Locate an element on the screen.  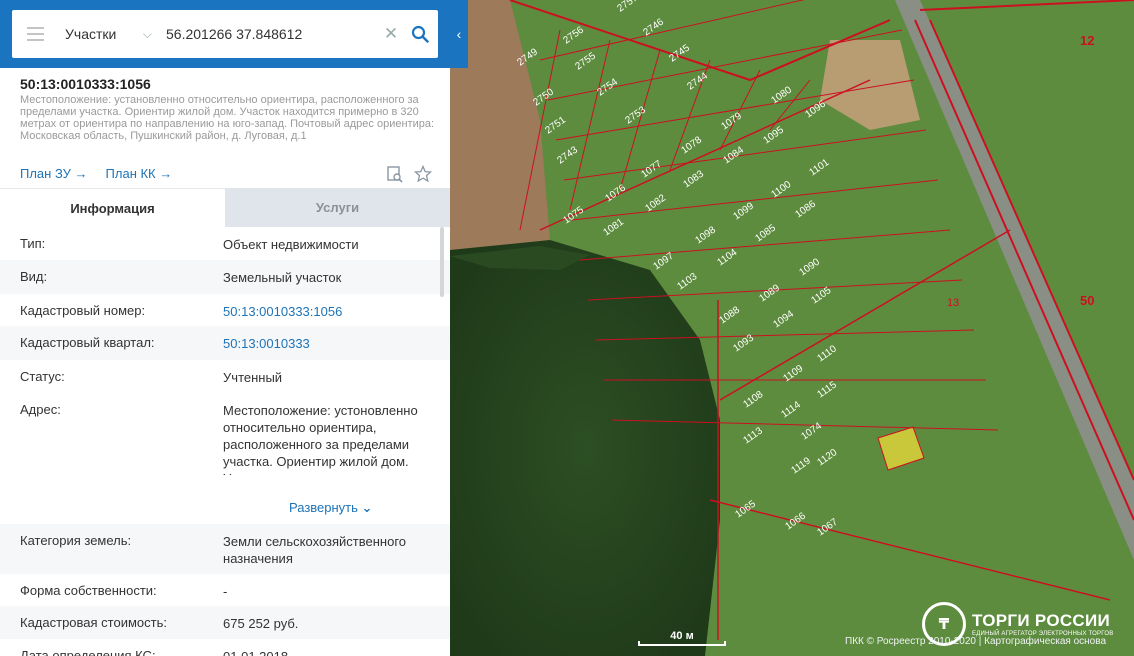
object-title: 50:13:0010333:1056 is located at coordinates (85, 84).